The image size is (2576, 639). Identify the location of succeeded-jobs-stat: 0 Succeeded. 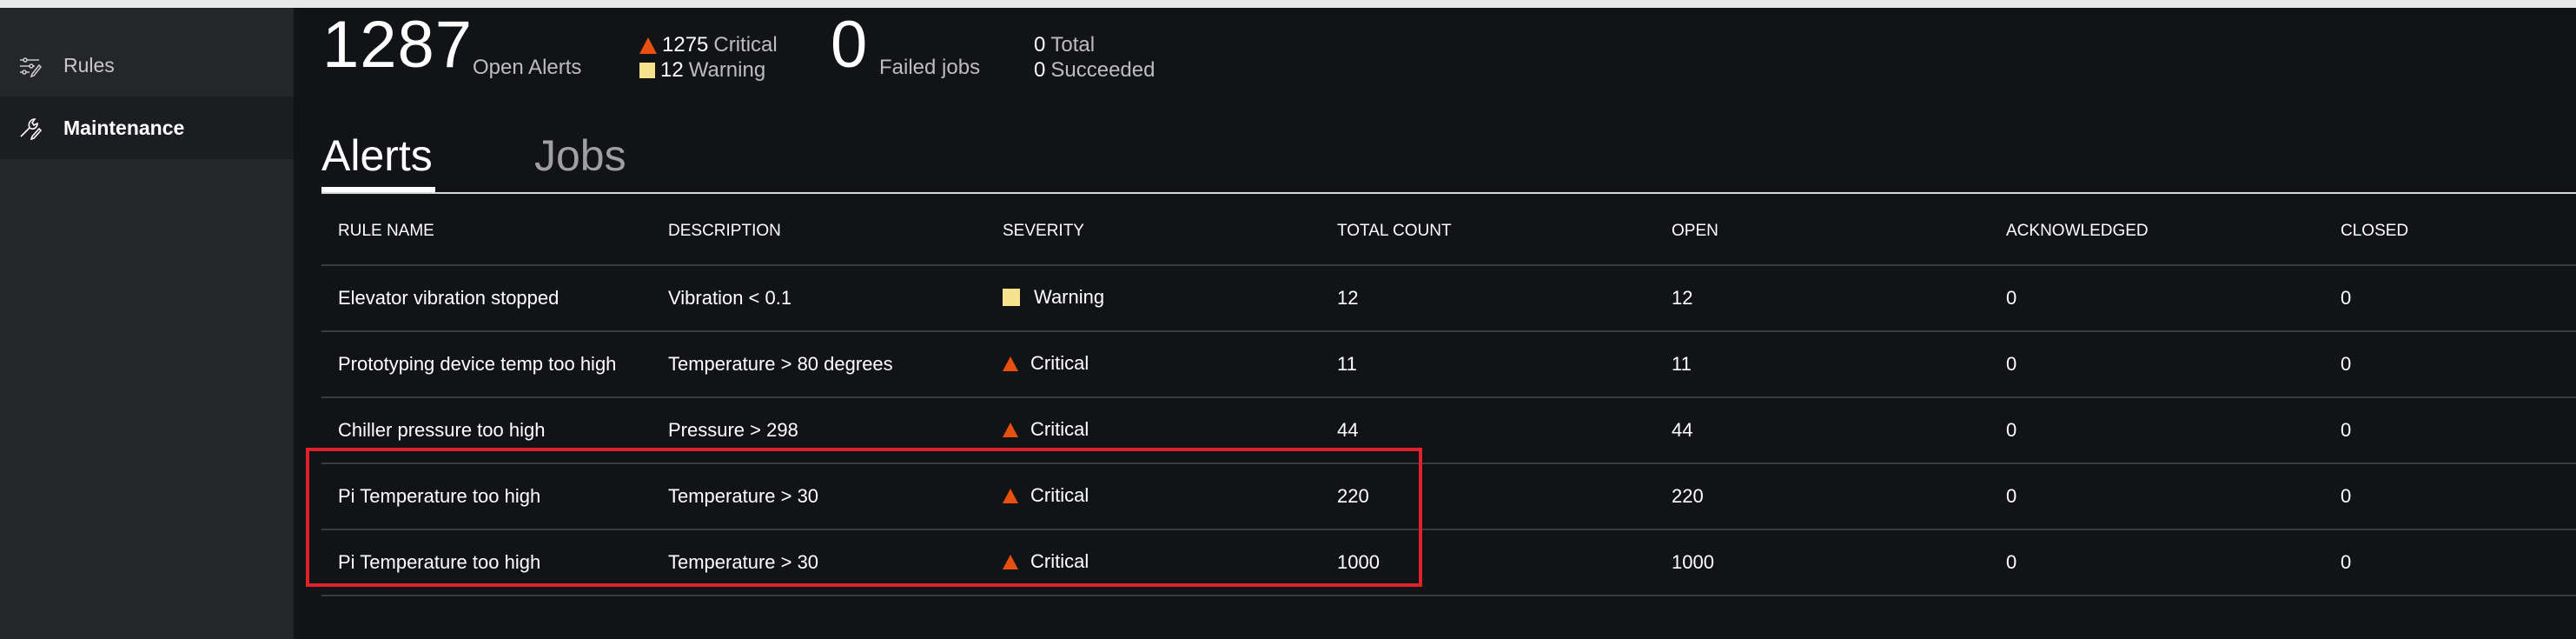
(1094, 70).